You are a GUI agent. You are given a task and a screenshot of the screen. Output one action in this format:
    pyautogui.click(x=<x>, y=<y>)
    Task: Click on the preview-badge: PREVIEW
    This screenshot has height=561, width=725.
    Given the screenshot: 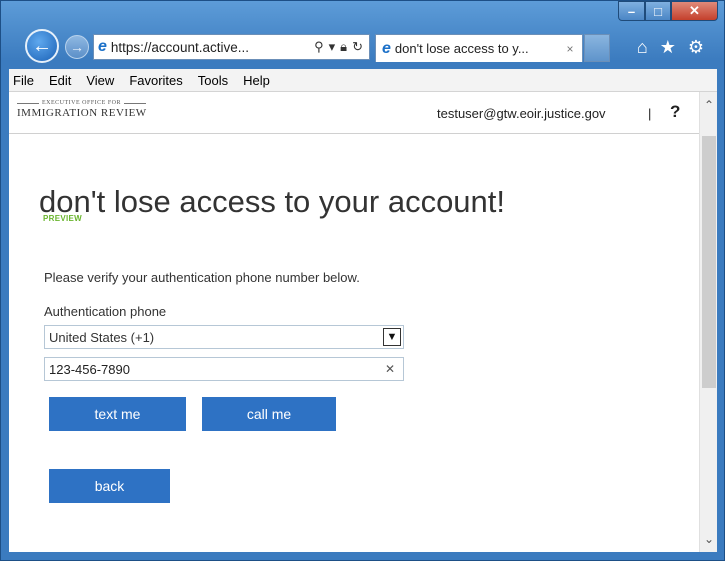 What is the action you would take?
    pyautogui.click(x=62, y=218)
    